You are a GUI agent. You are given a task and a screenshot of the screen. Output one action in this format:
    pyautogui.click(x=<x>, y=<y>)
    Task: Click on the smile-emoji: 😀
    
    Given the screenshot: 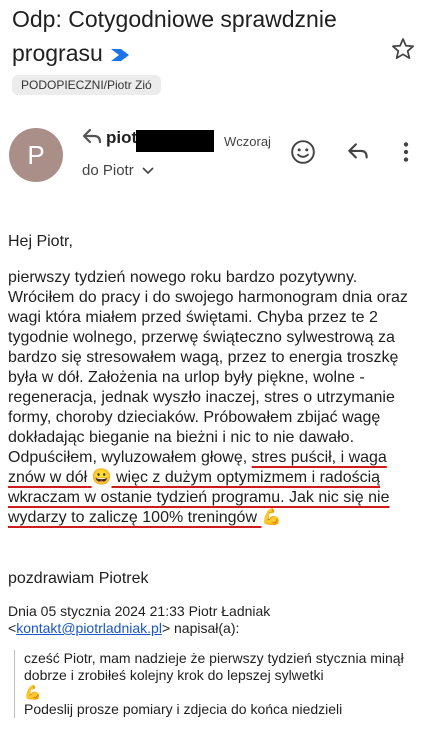 What is the action you would take?
    pyautogui.click(x=101, y=477)
    